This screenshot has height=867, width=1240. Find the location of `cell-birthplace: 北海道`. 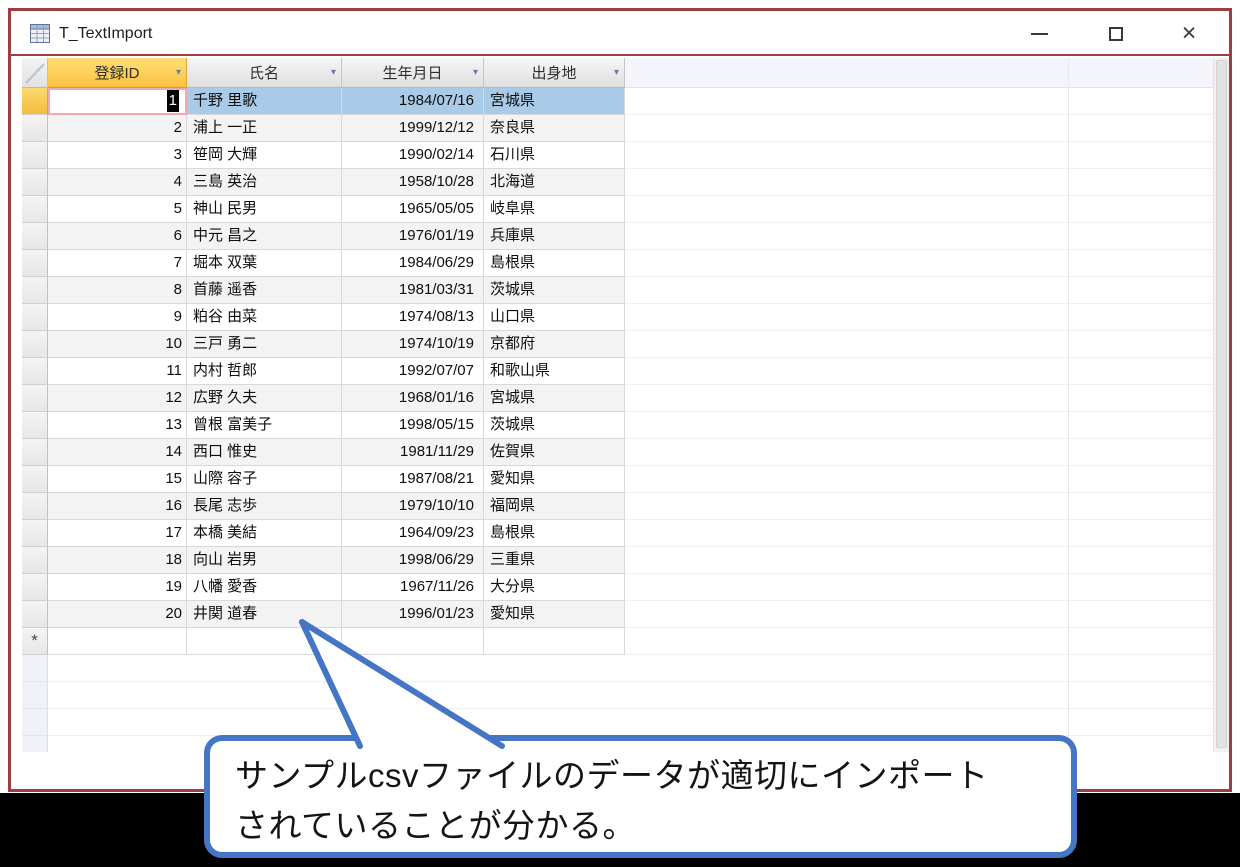

cell-birthplace: 北海道 is located at coordinates (554, 182).